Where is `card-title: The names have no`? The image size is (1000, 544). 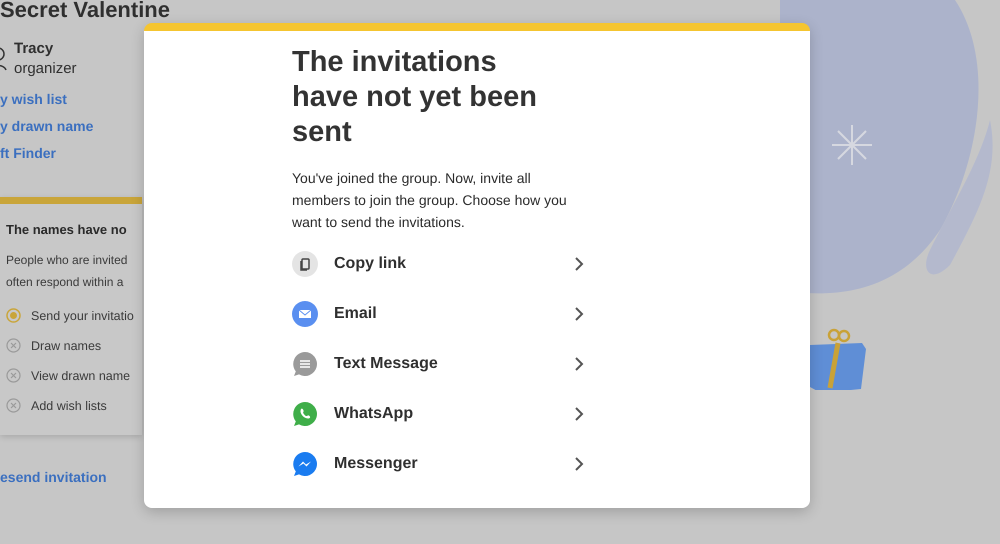 card-title: The names have no is located at coordinates (67, 229).